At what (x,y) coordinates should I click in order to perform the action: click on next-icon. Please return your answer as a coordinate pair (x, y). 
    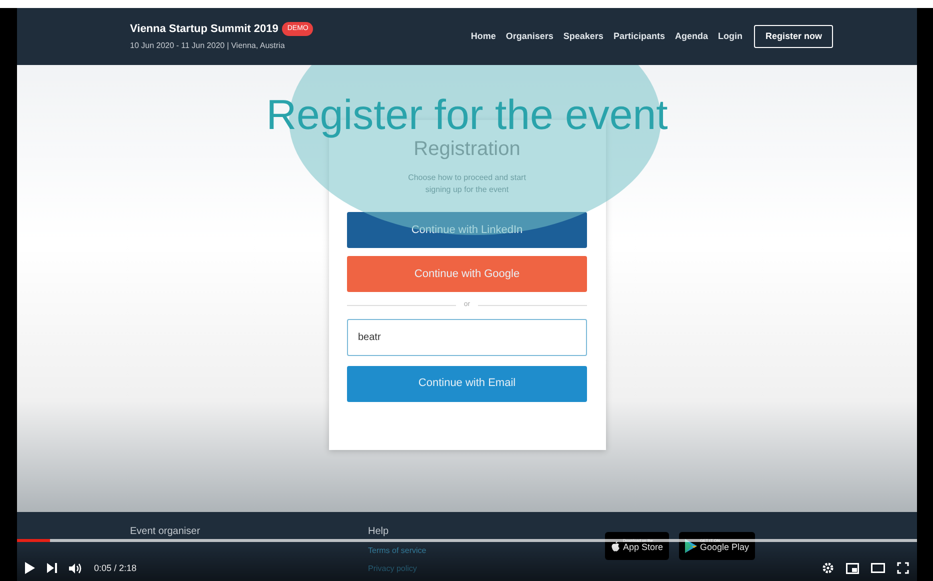
    Looking at the image, I should click on (52, 568).